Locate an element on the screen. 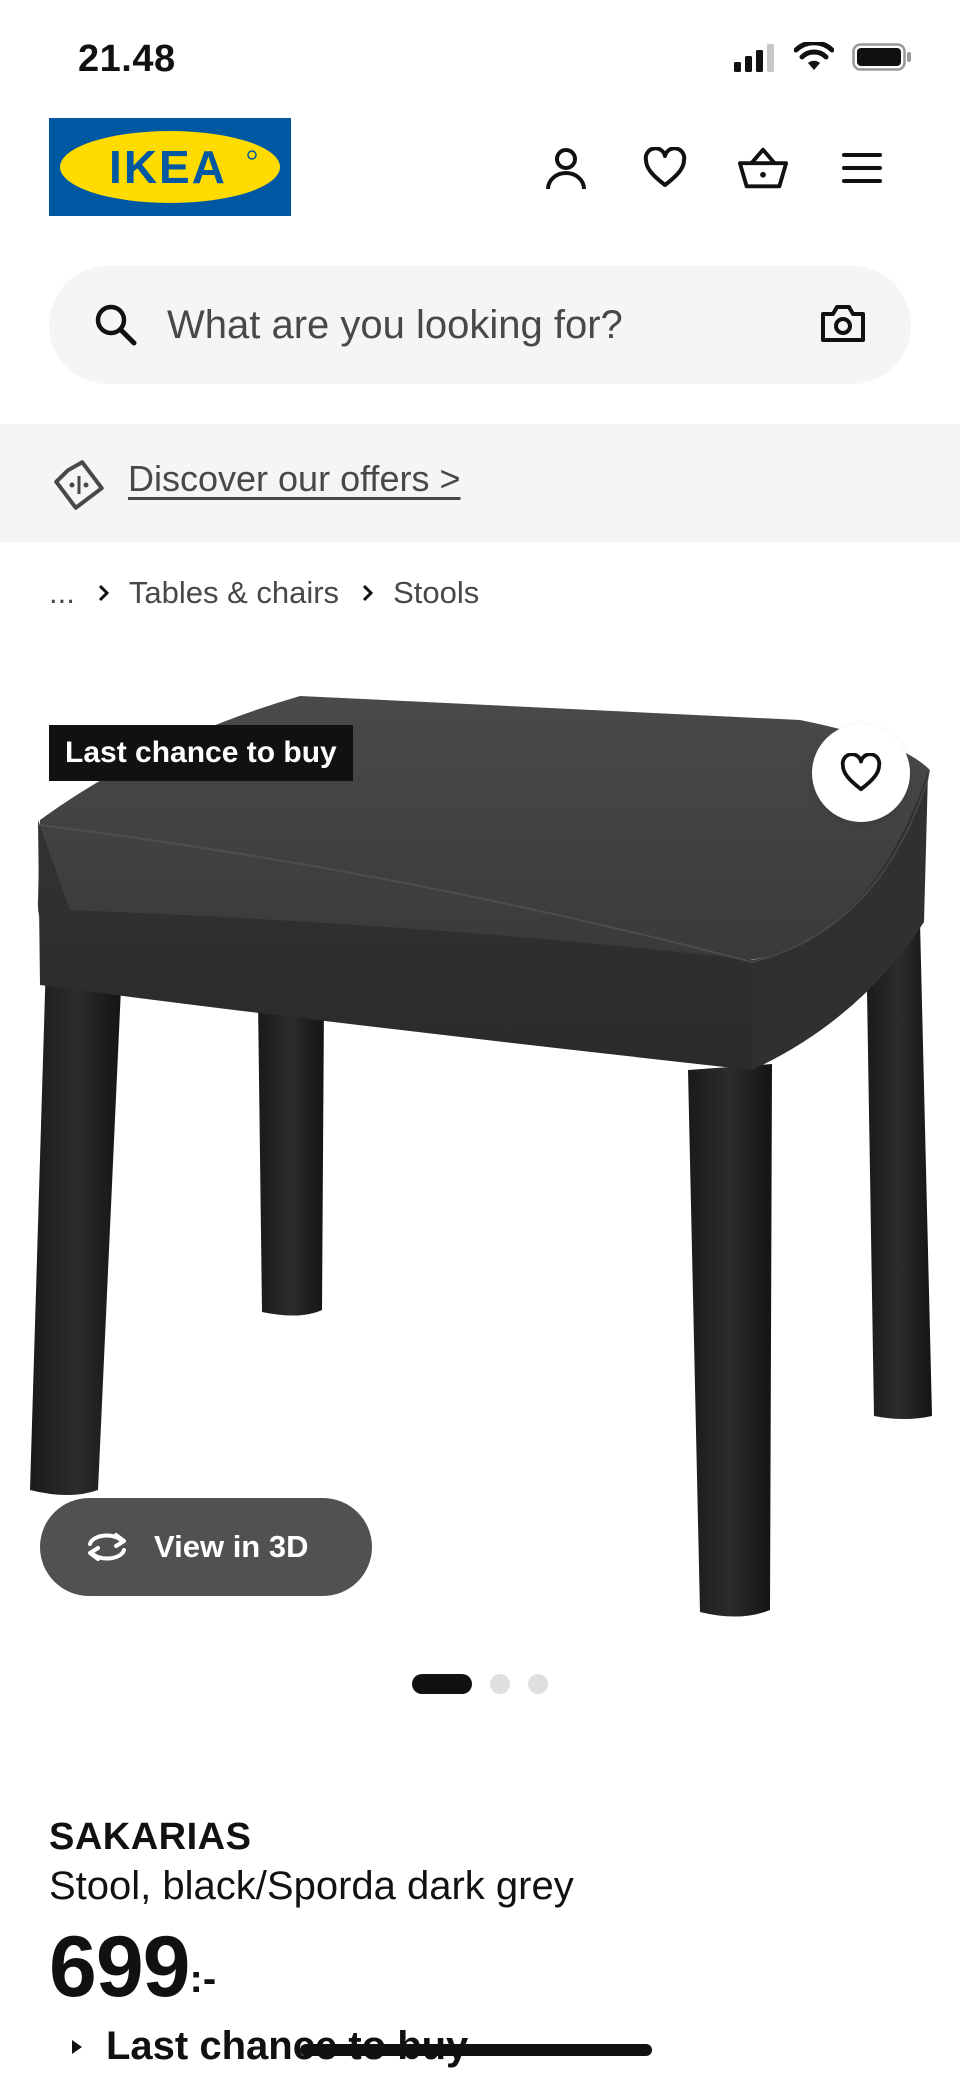  shopping-bag-icon is located at coordinates (763, 168).